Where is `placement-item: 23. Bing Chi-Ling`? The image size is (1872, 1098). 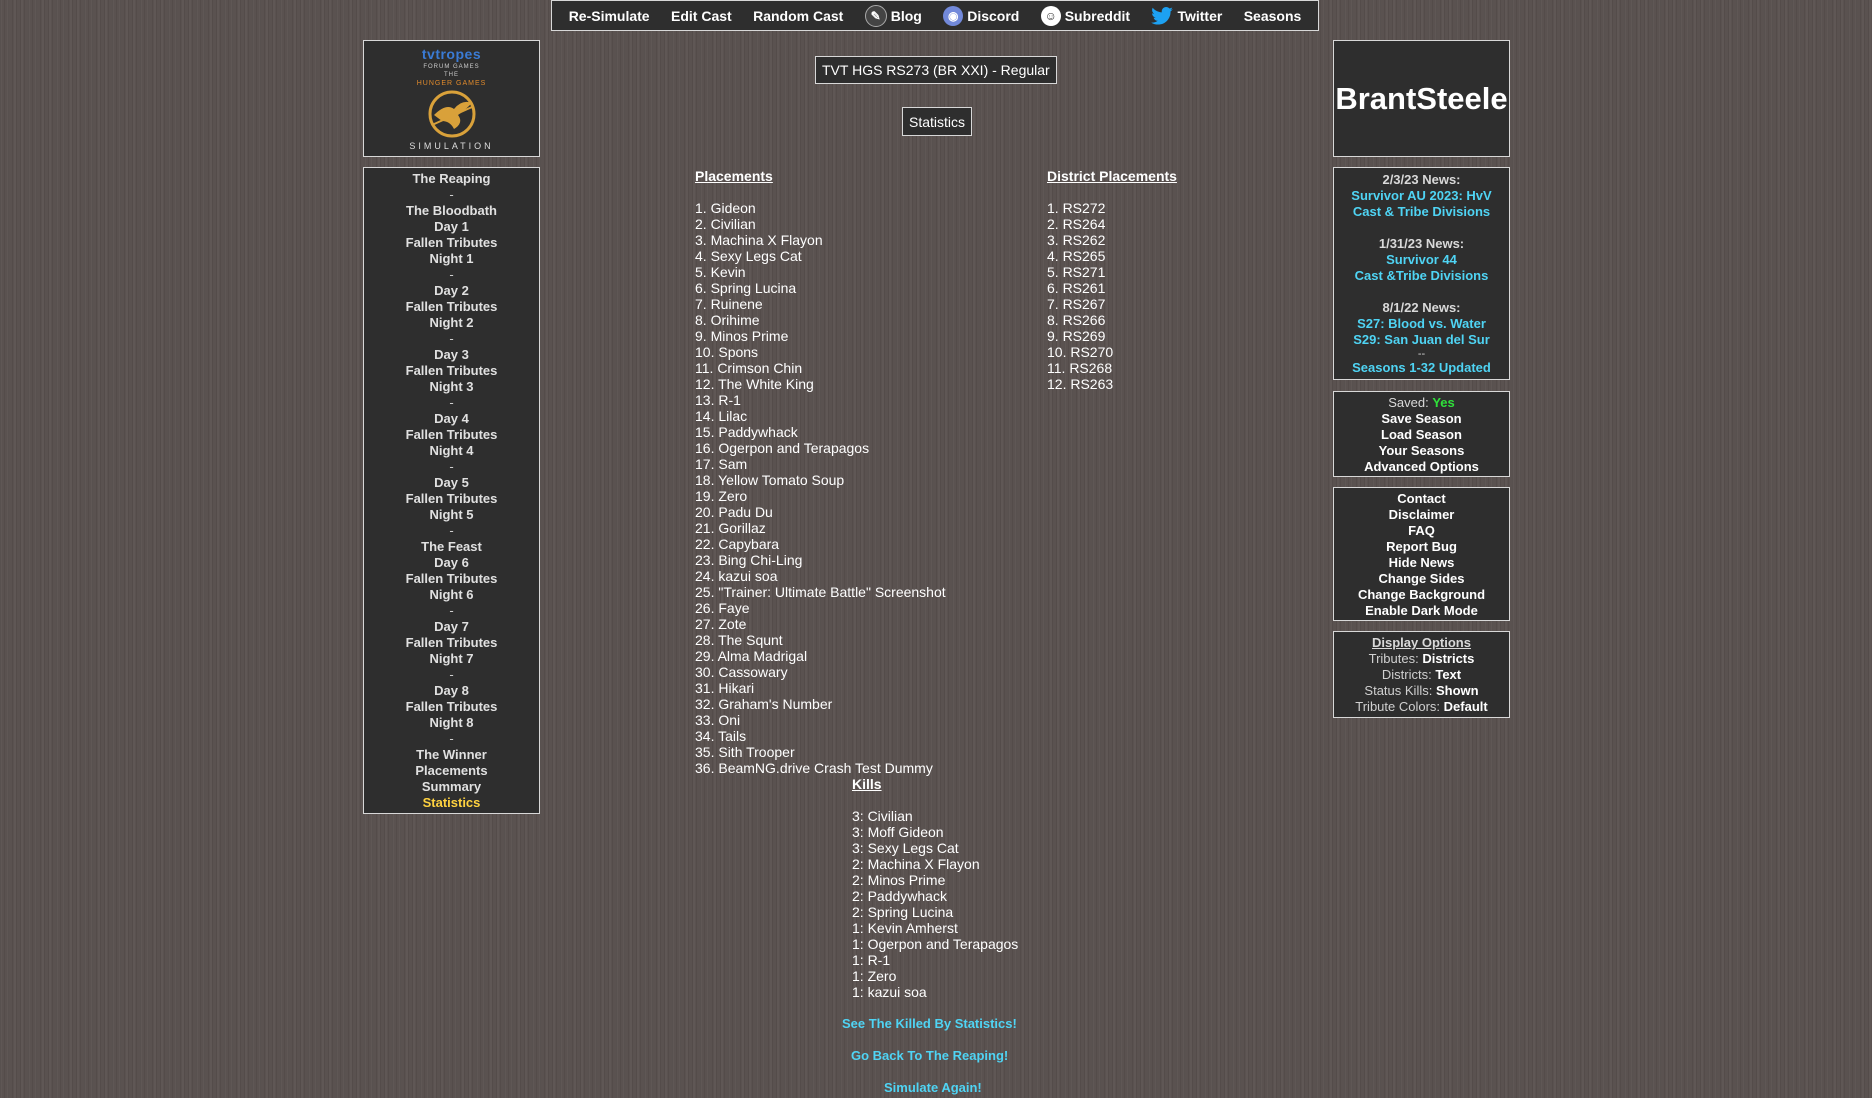 placement-item: 23. Bing Chi-Ling is located at coordinates (749, 560).